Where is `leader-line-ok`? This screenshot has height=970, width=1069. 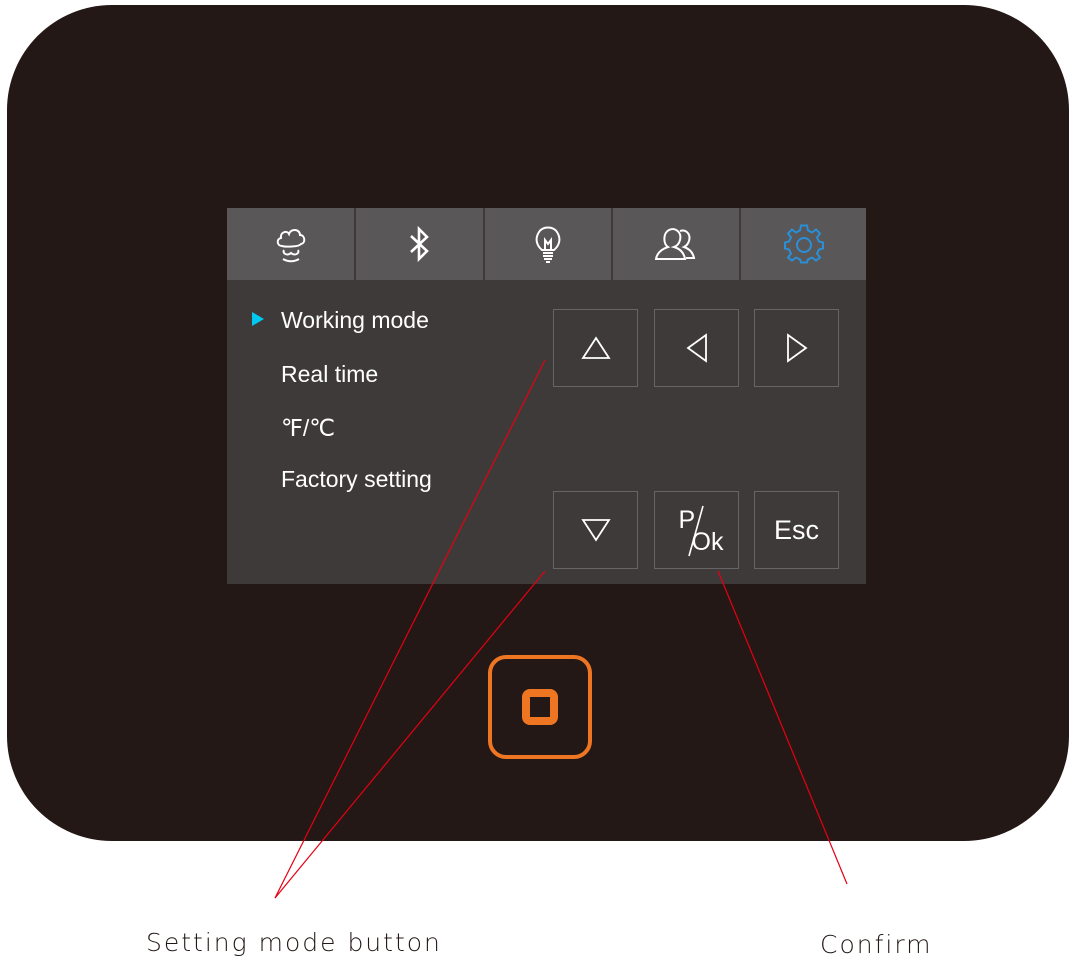
leader-line-ok is located at coordinates (782, 727).